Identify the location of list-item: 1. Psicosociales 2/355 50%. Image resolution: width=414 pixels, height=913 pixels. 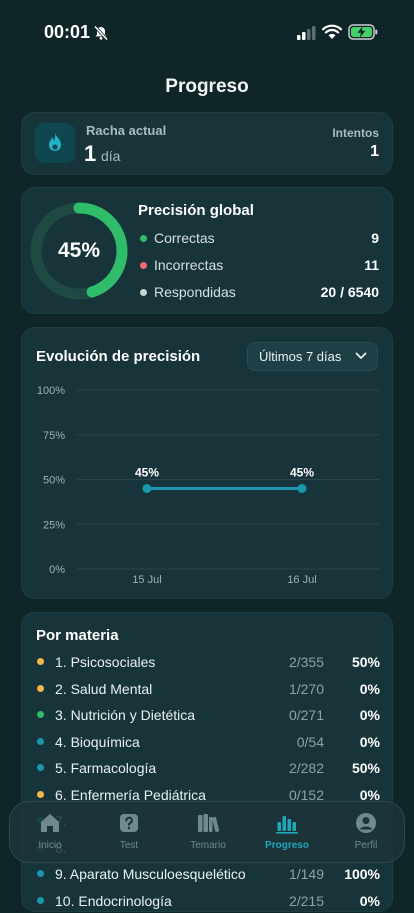
(208, 663).